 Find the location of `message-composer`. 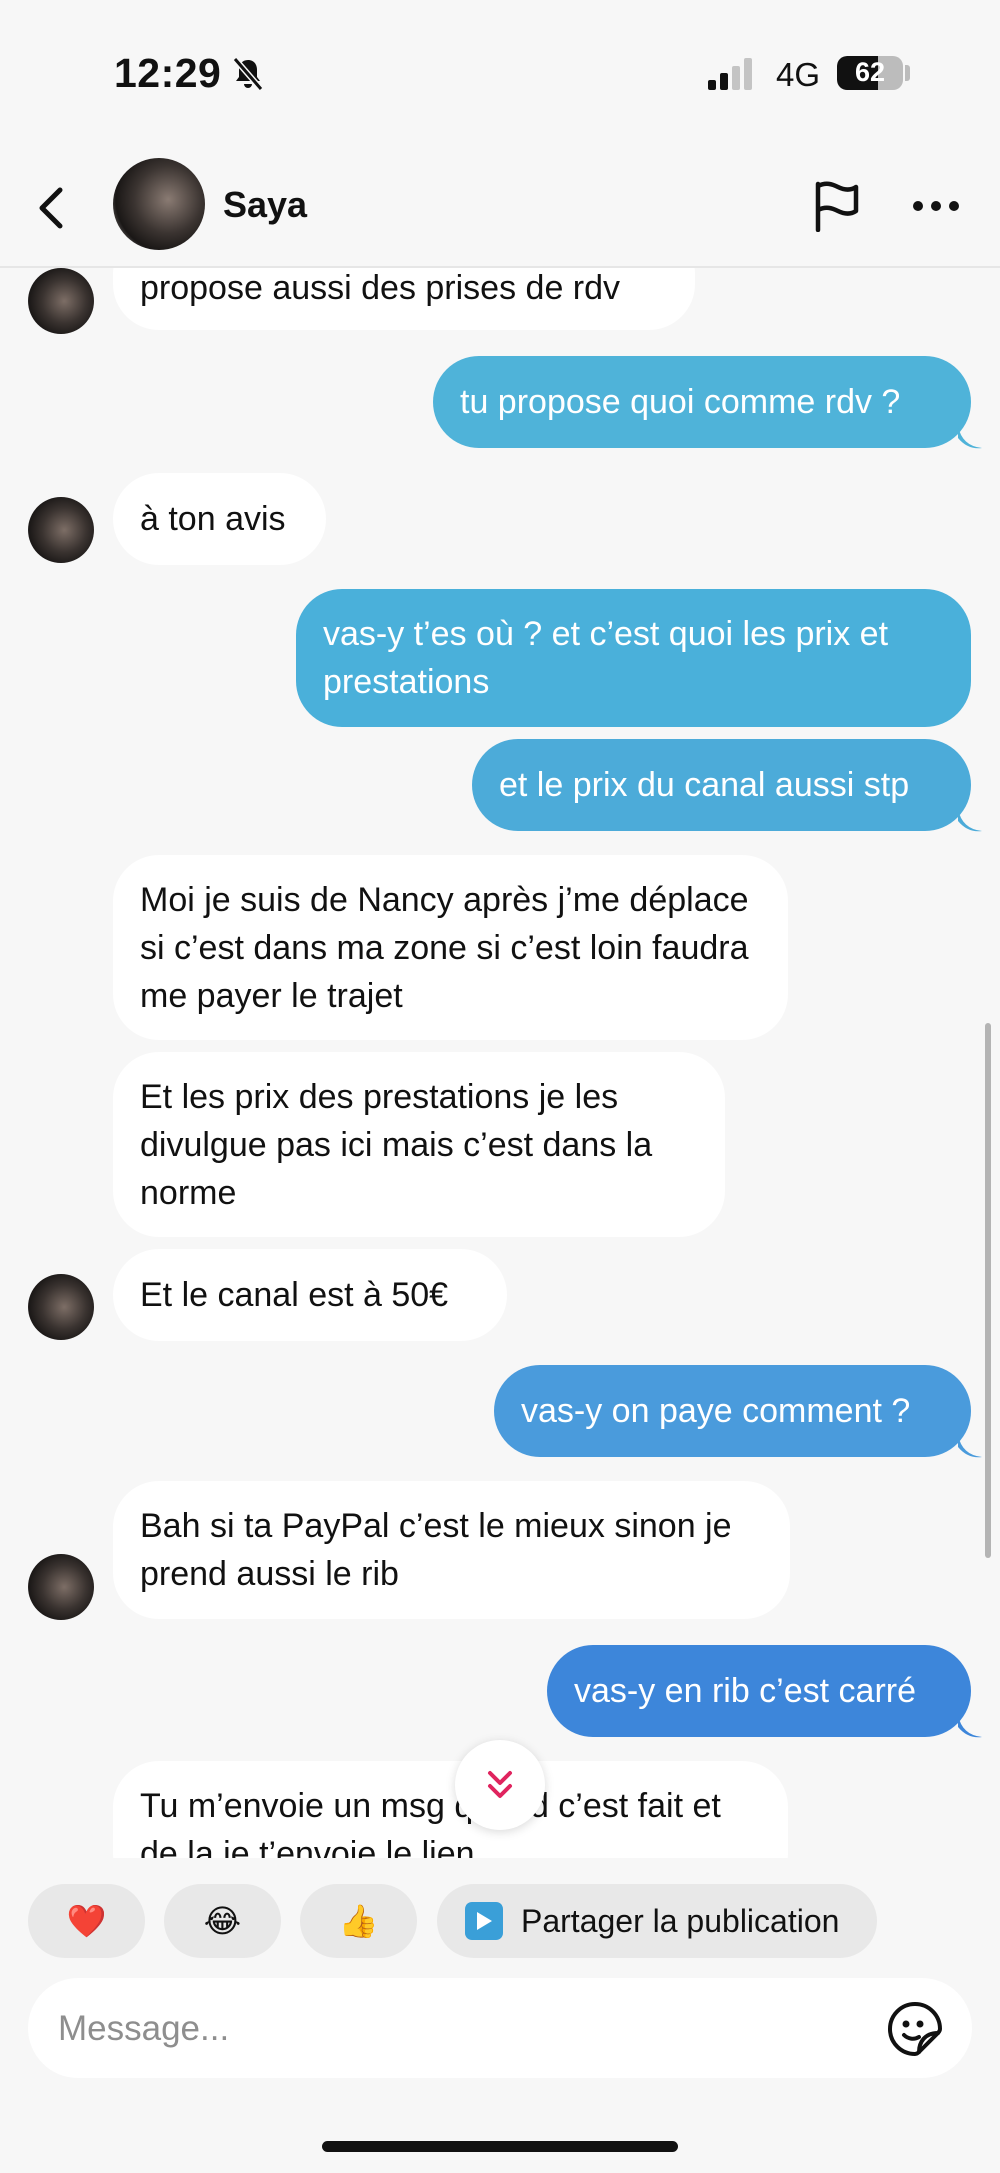

message-composer is located at coordinates (500, 2029).